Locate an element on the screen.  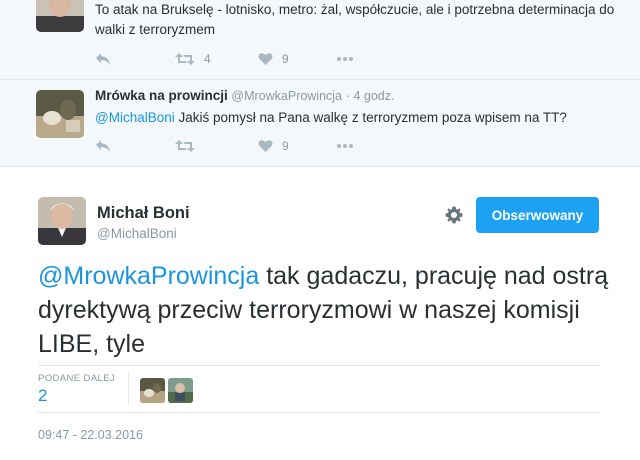
author-username: @MichalBoni is located at coordinates (137, 233).